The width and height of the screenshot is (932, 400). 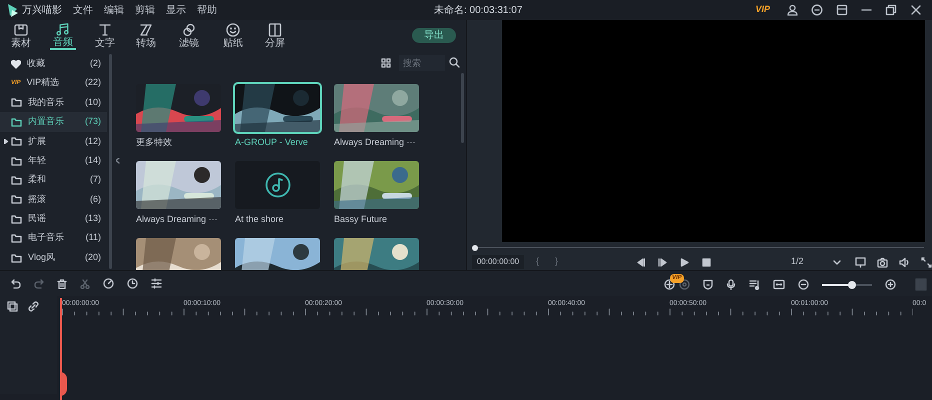 What do you see at coordinates (108, 283) in the screenshot?
I see `speedometer-icon` at bounding box center [108, 283].